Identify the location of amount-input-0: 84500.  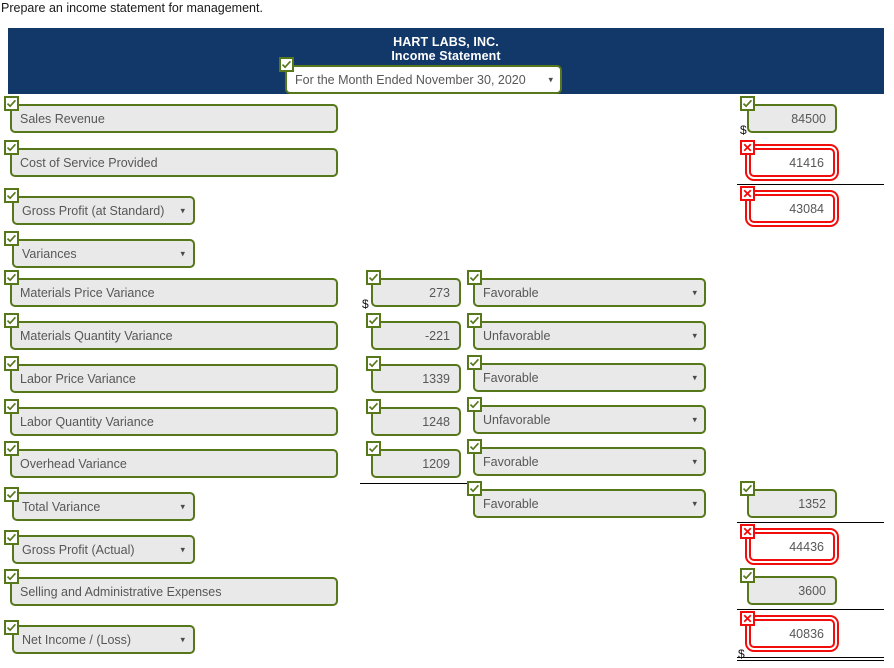
(792, 118).